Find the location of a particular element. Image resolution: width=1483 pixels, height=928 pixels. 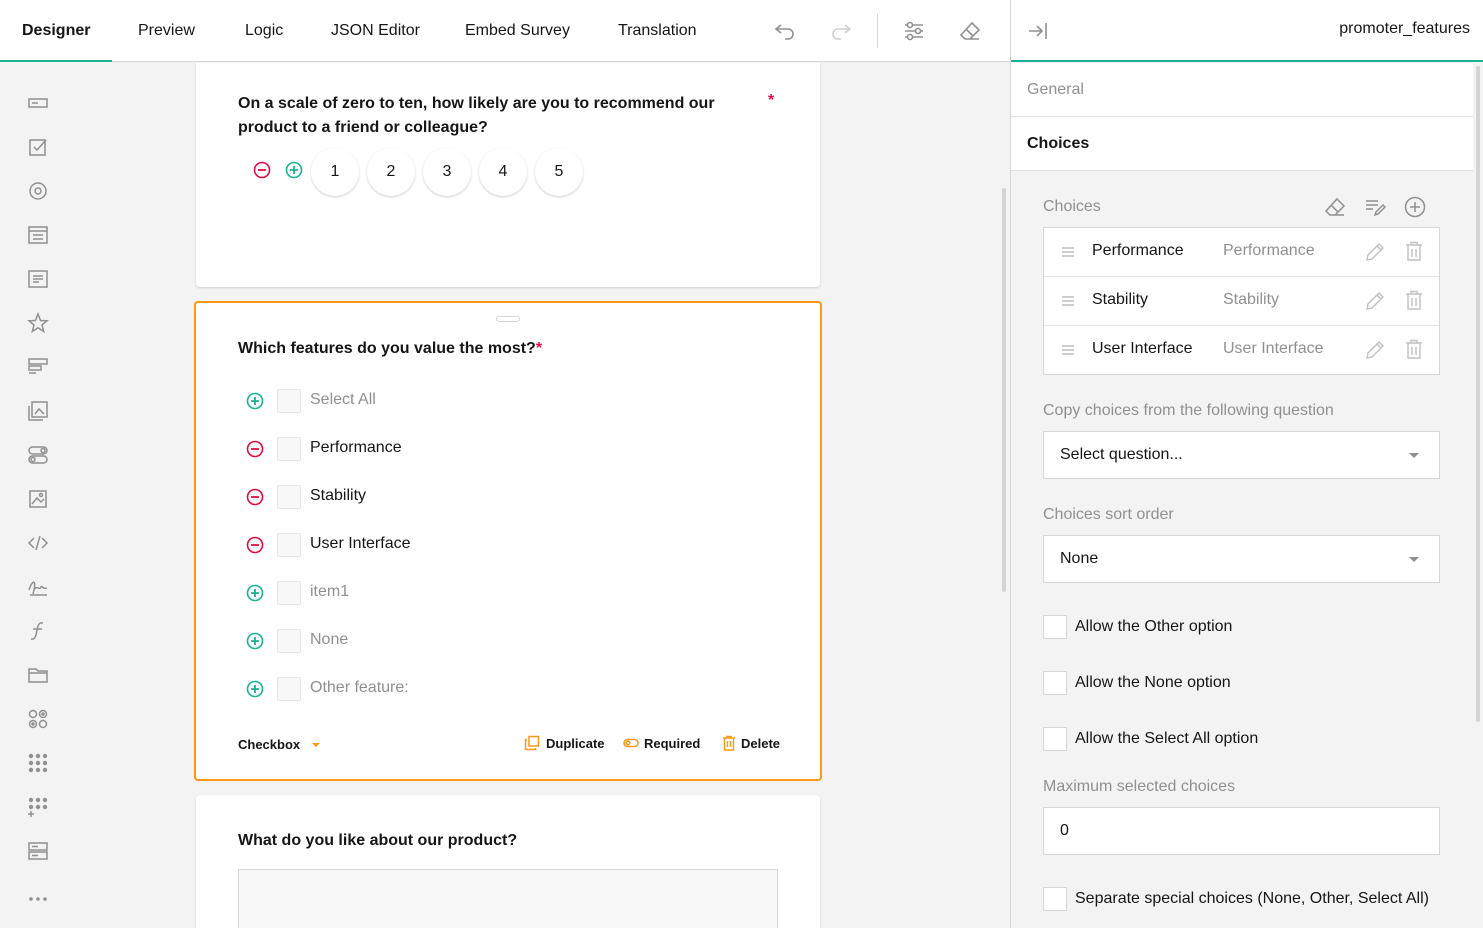

question-card-comment: What do you like about our product? is located at coordinates (508, 861).